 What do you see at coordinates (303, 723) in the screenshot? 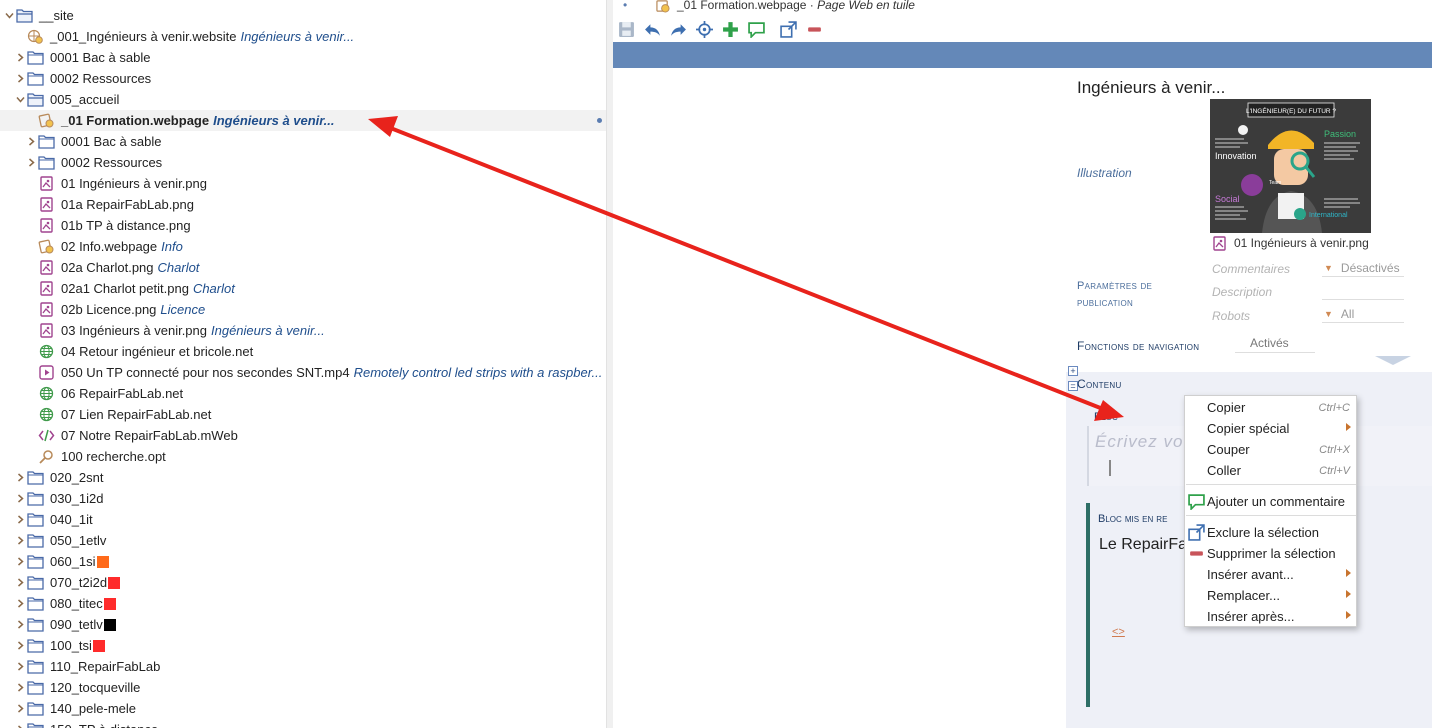
I see `tree-folder-row: 150_TP à distance` at bounding box center [303, 723].